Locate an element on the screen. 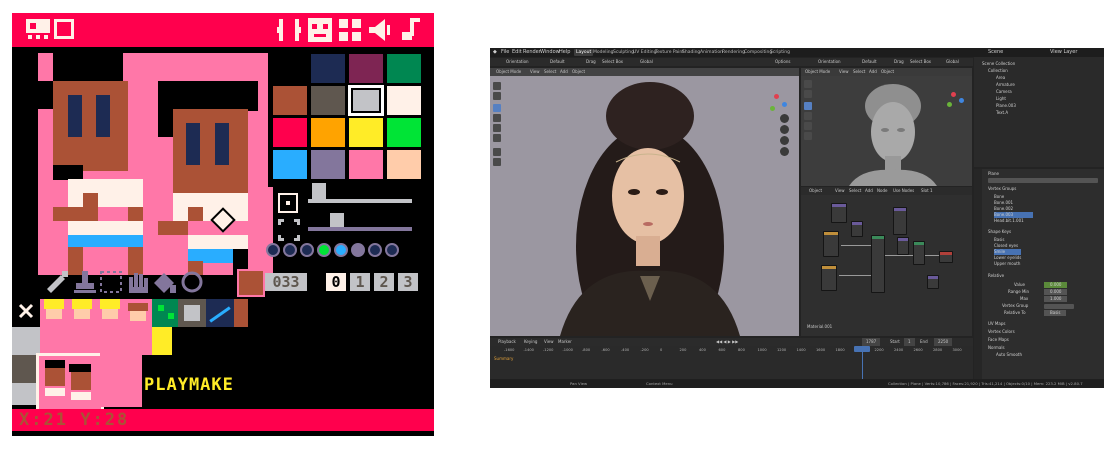  node-object-selector: Object is located at coordinates (815, 191).